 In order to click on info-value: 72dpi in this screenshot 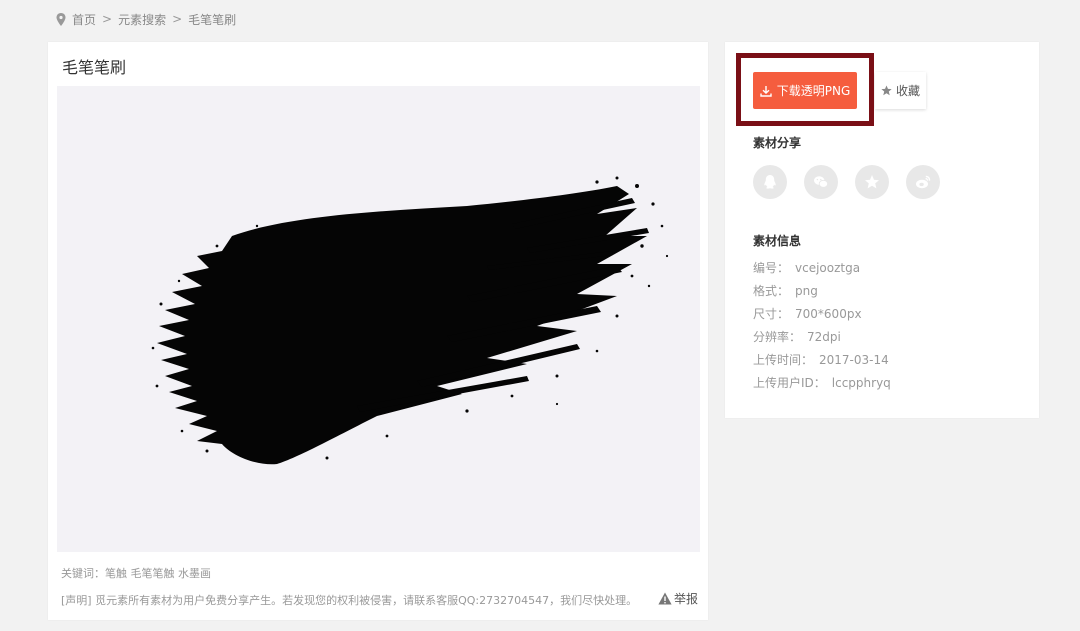, I will do `click(824, 337)`.